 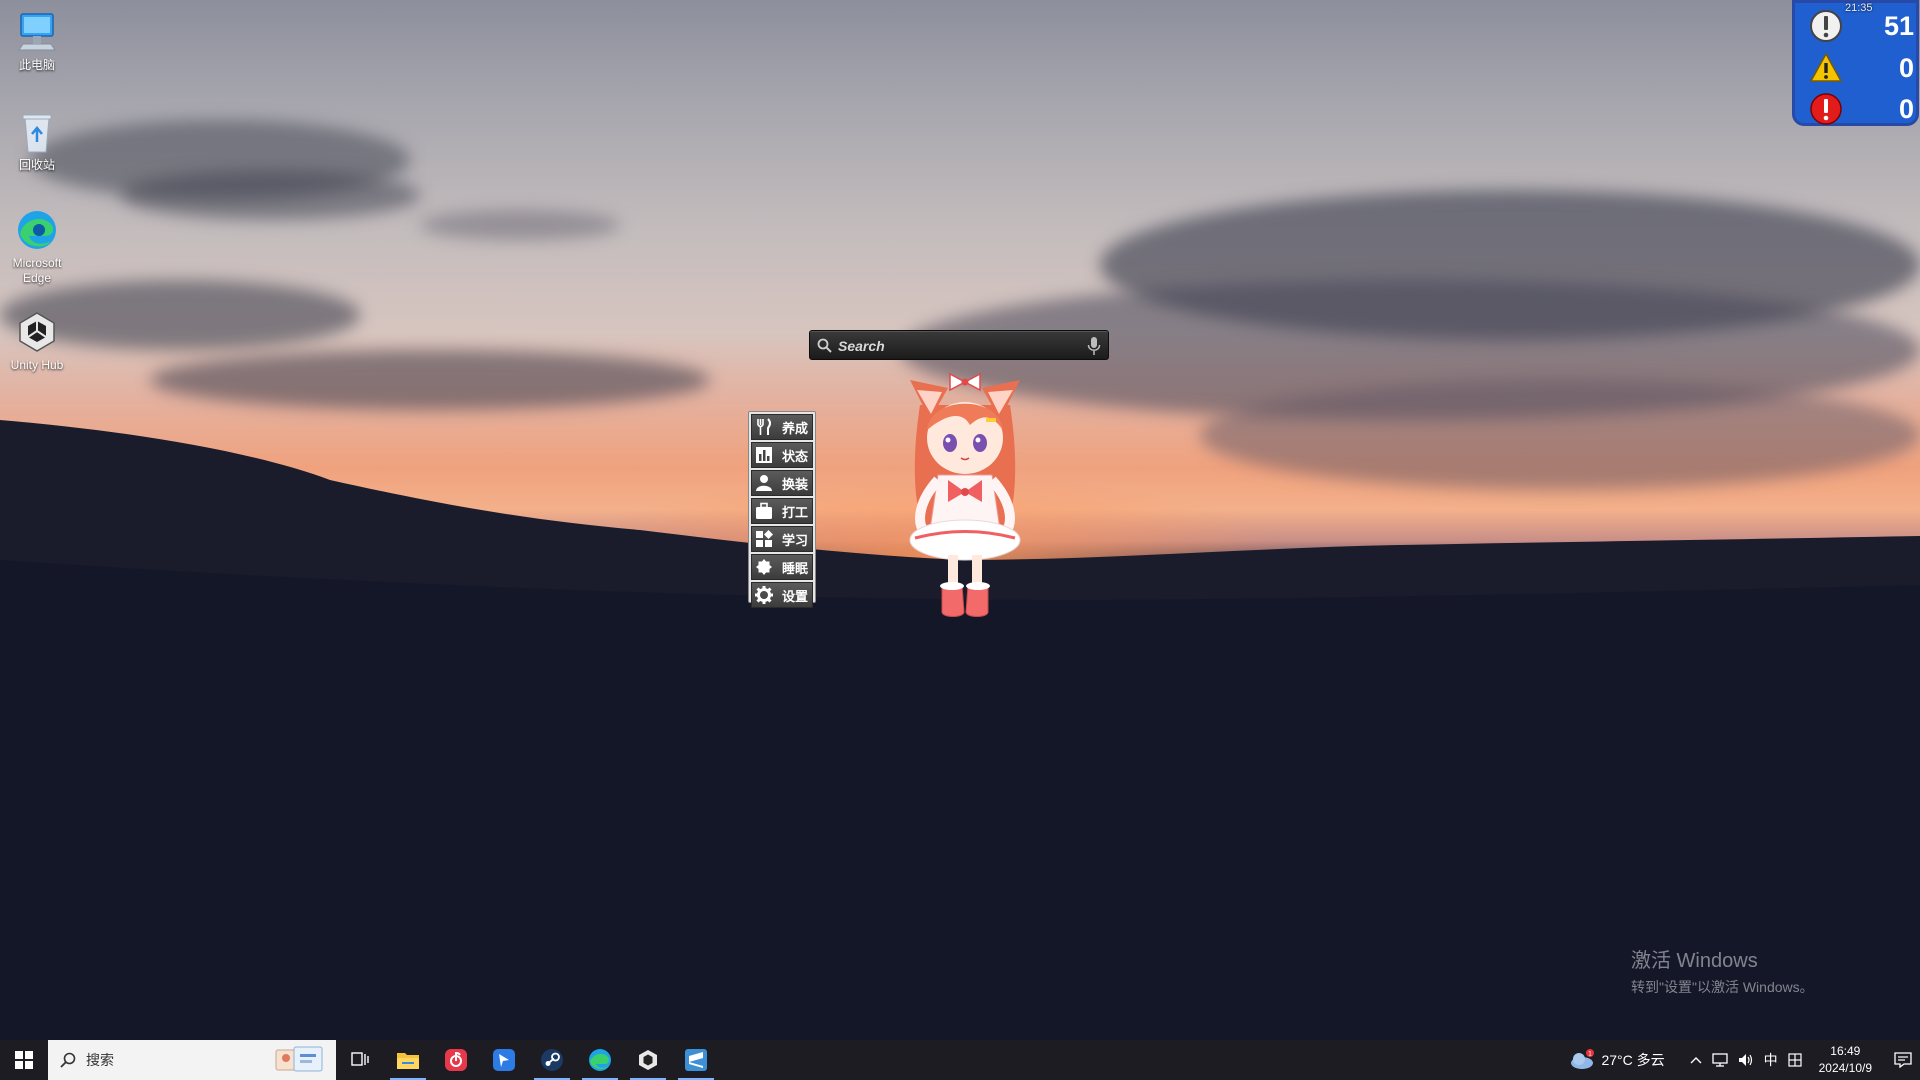 I want to click on desktop-icon-label: Unity Hub, so click(x=37, y=365).